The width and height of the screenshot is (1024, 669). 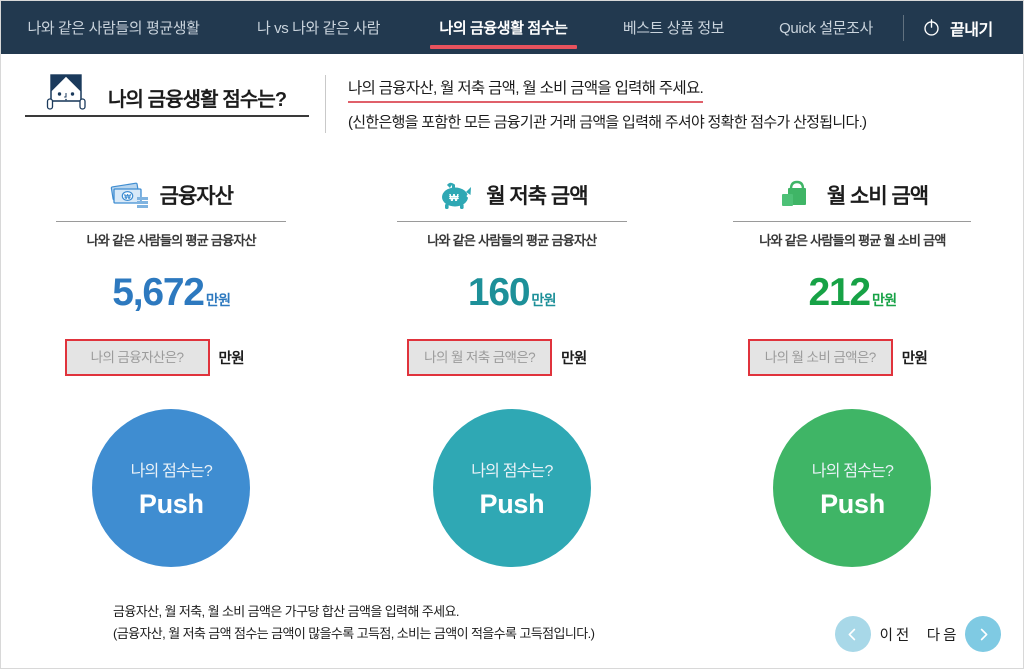 What do you see at coordinates (158, 292) in the screenshot?
I see `average-number: 5,672` at bounding box center [158, 292].